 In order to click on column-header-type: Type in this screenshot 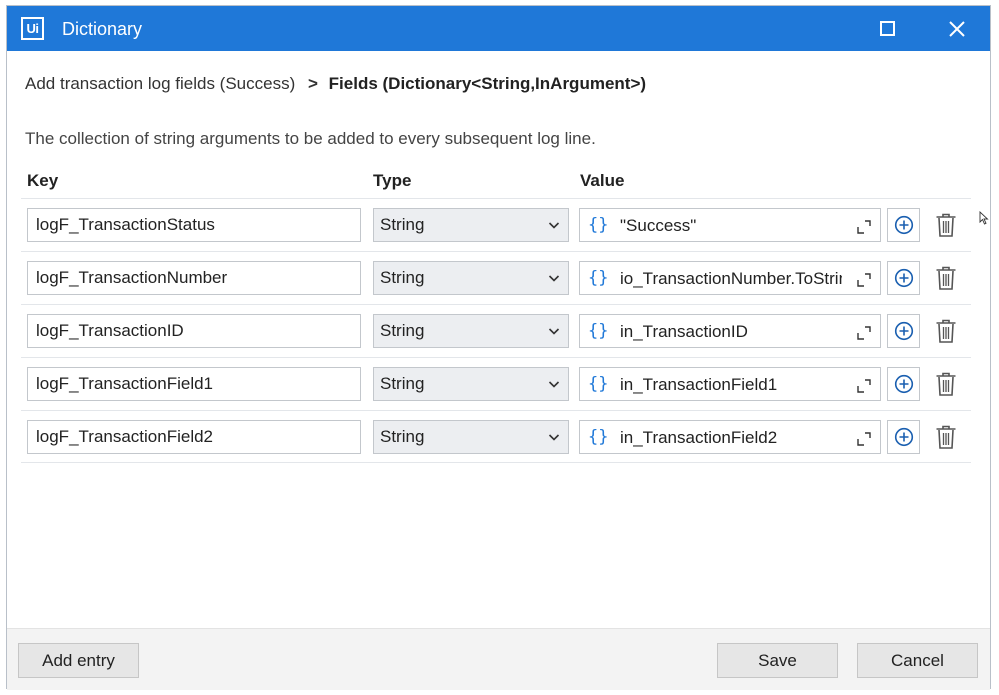, I will do `click(392, 180)`.